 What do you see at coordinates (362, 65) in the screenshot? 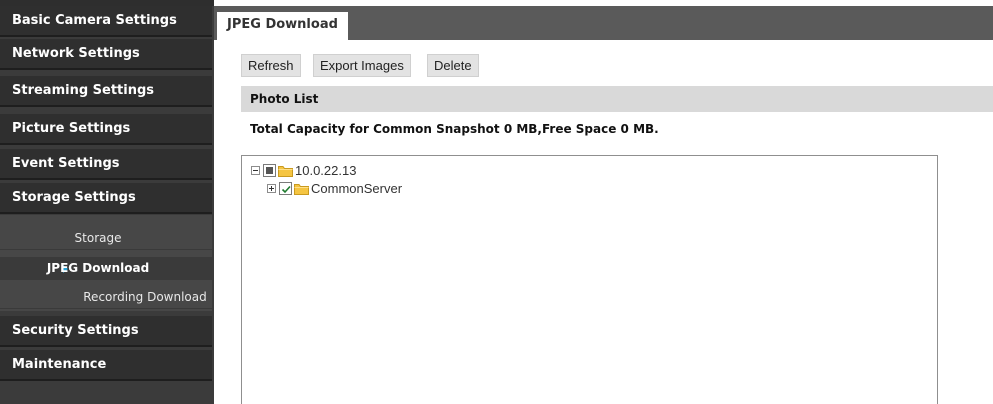
I see `export-images-button: Export Images` at bounding box center [362, 65].